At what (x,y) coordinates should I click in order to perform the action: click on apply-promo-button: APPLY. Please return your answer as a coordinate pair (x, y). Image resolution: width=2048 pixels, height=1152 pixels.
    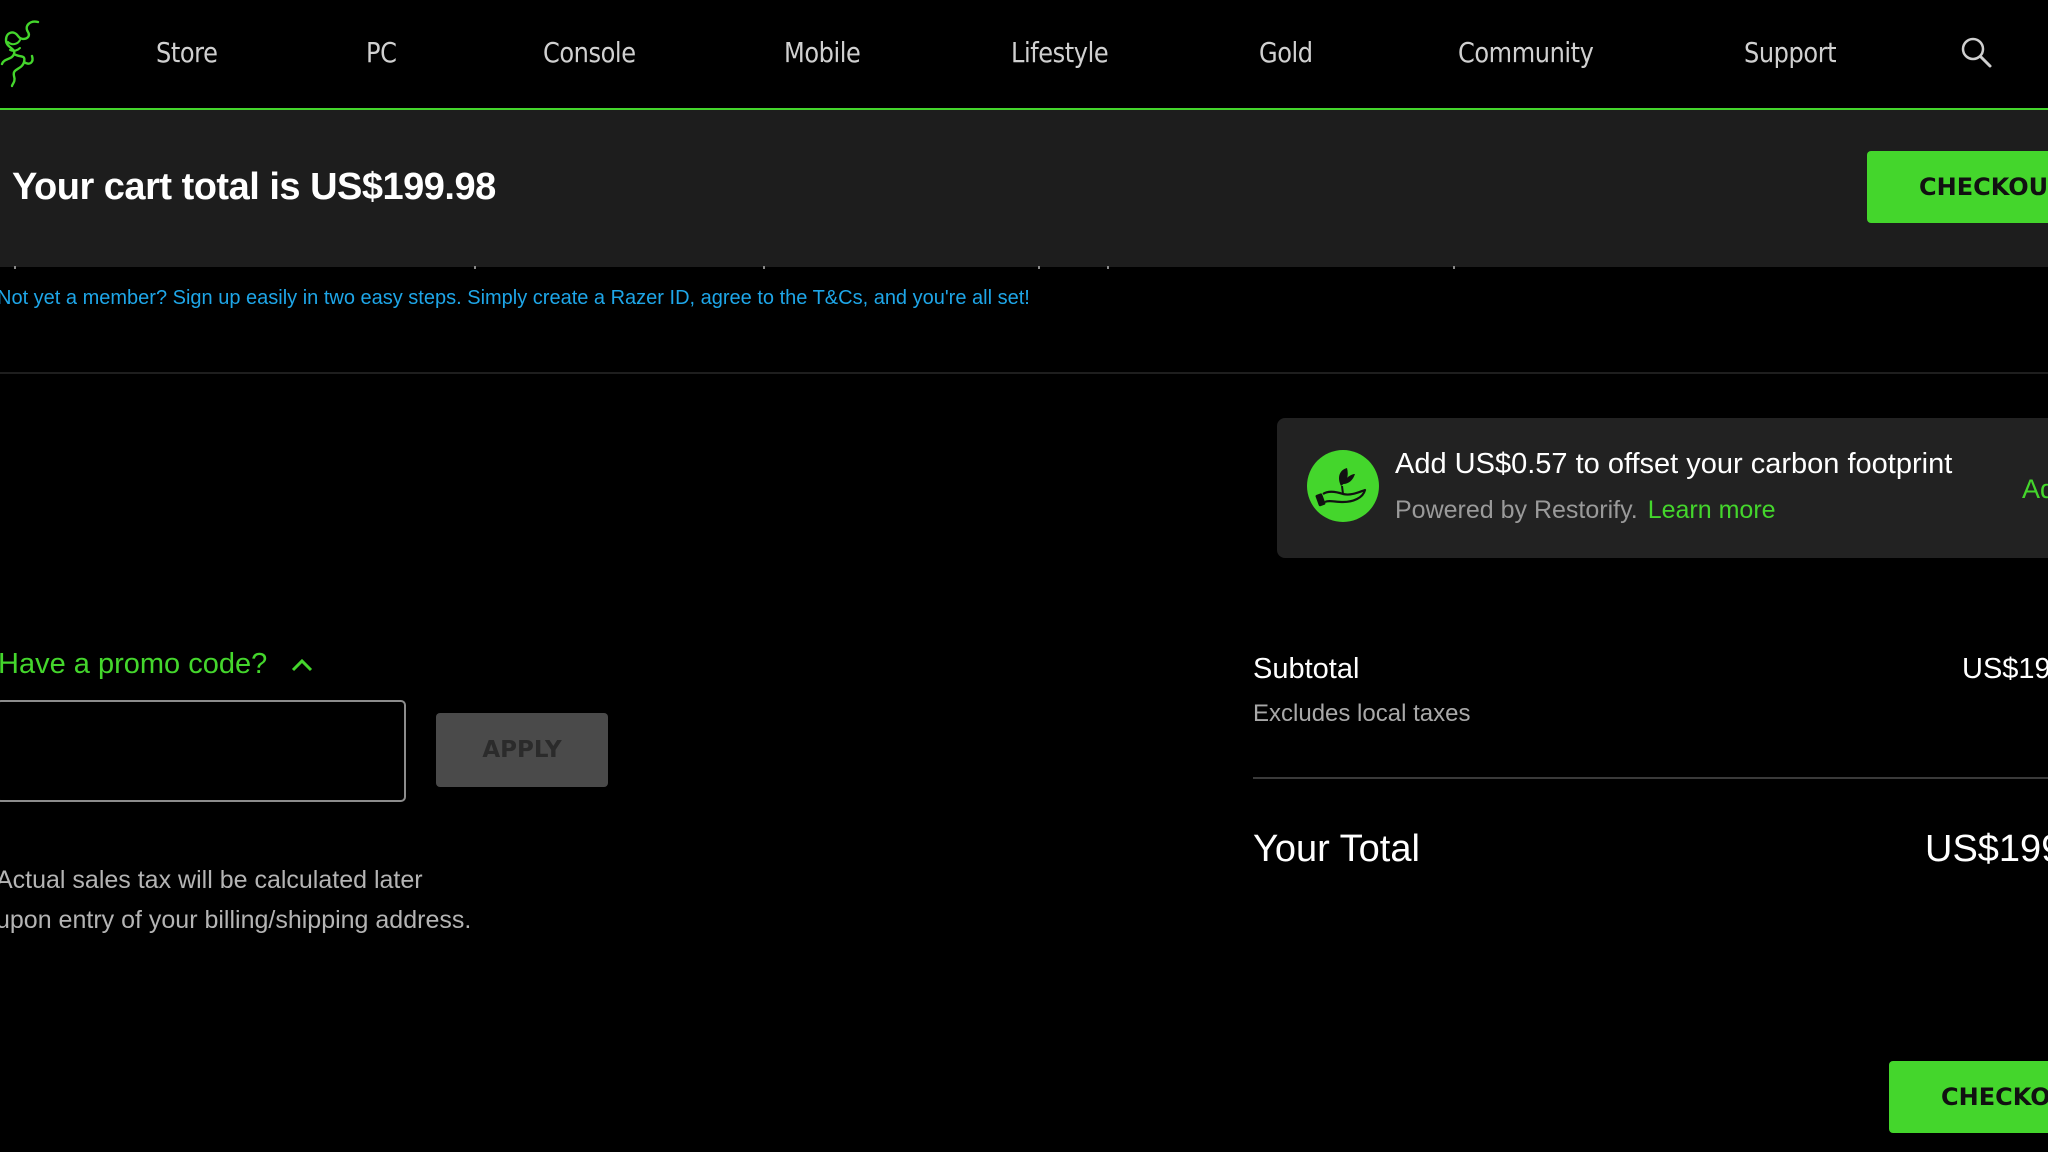
    Looking at the image, I should click on (522, 750).